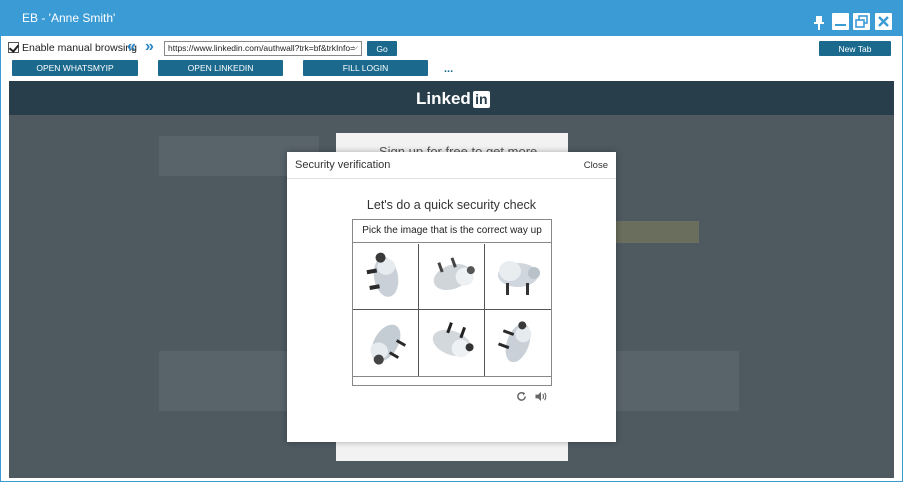 Image resolution: width=903 pixels, height=482 pixels. I want to click on captcha-controls, so click(532, 398).